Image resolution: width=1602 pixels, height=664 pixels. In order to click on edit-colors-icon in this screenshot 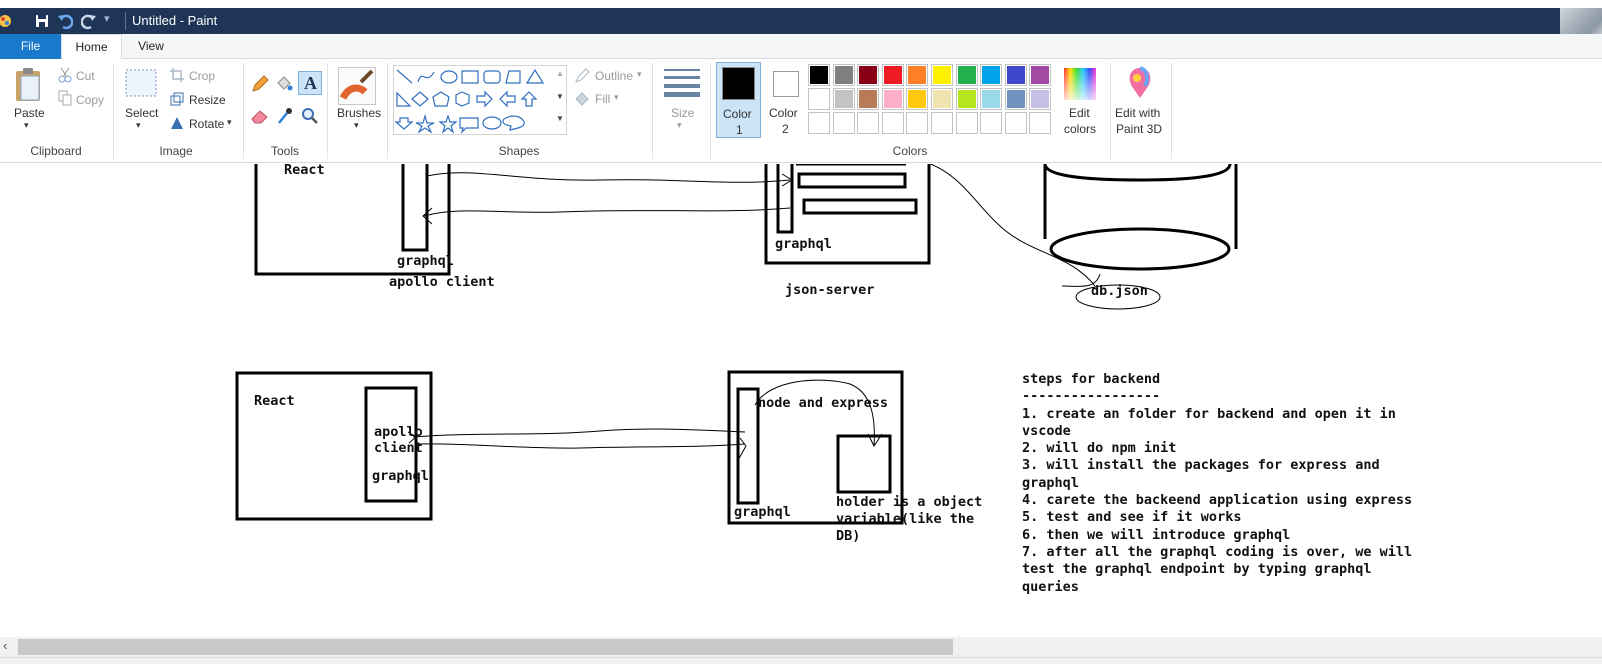, I will do `click(1080, 84)`.